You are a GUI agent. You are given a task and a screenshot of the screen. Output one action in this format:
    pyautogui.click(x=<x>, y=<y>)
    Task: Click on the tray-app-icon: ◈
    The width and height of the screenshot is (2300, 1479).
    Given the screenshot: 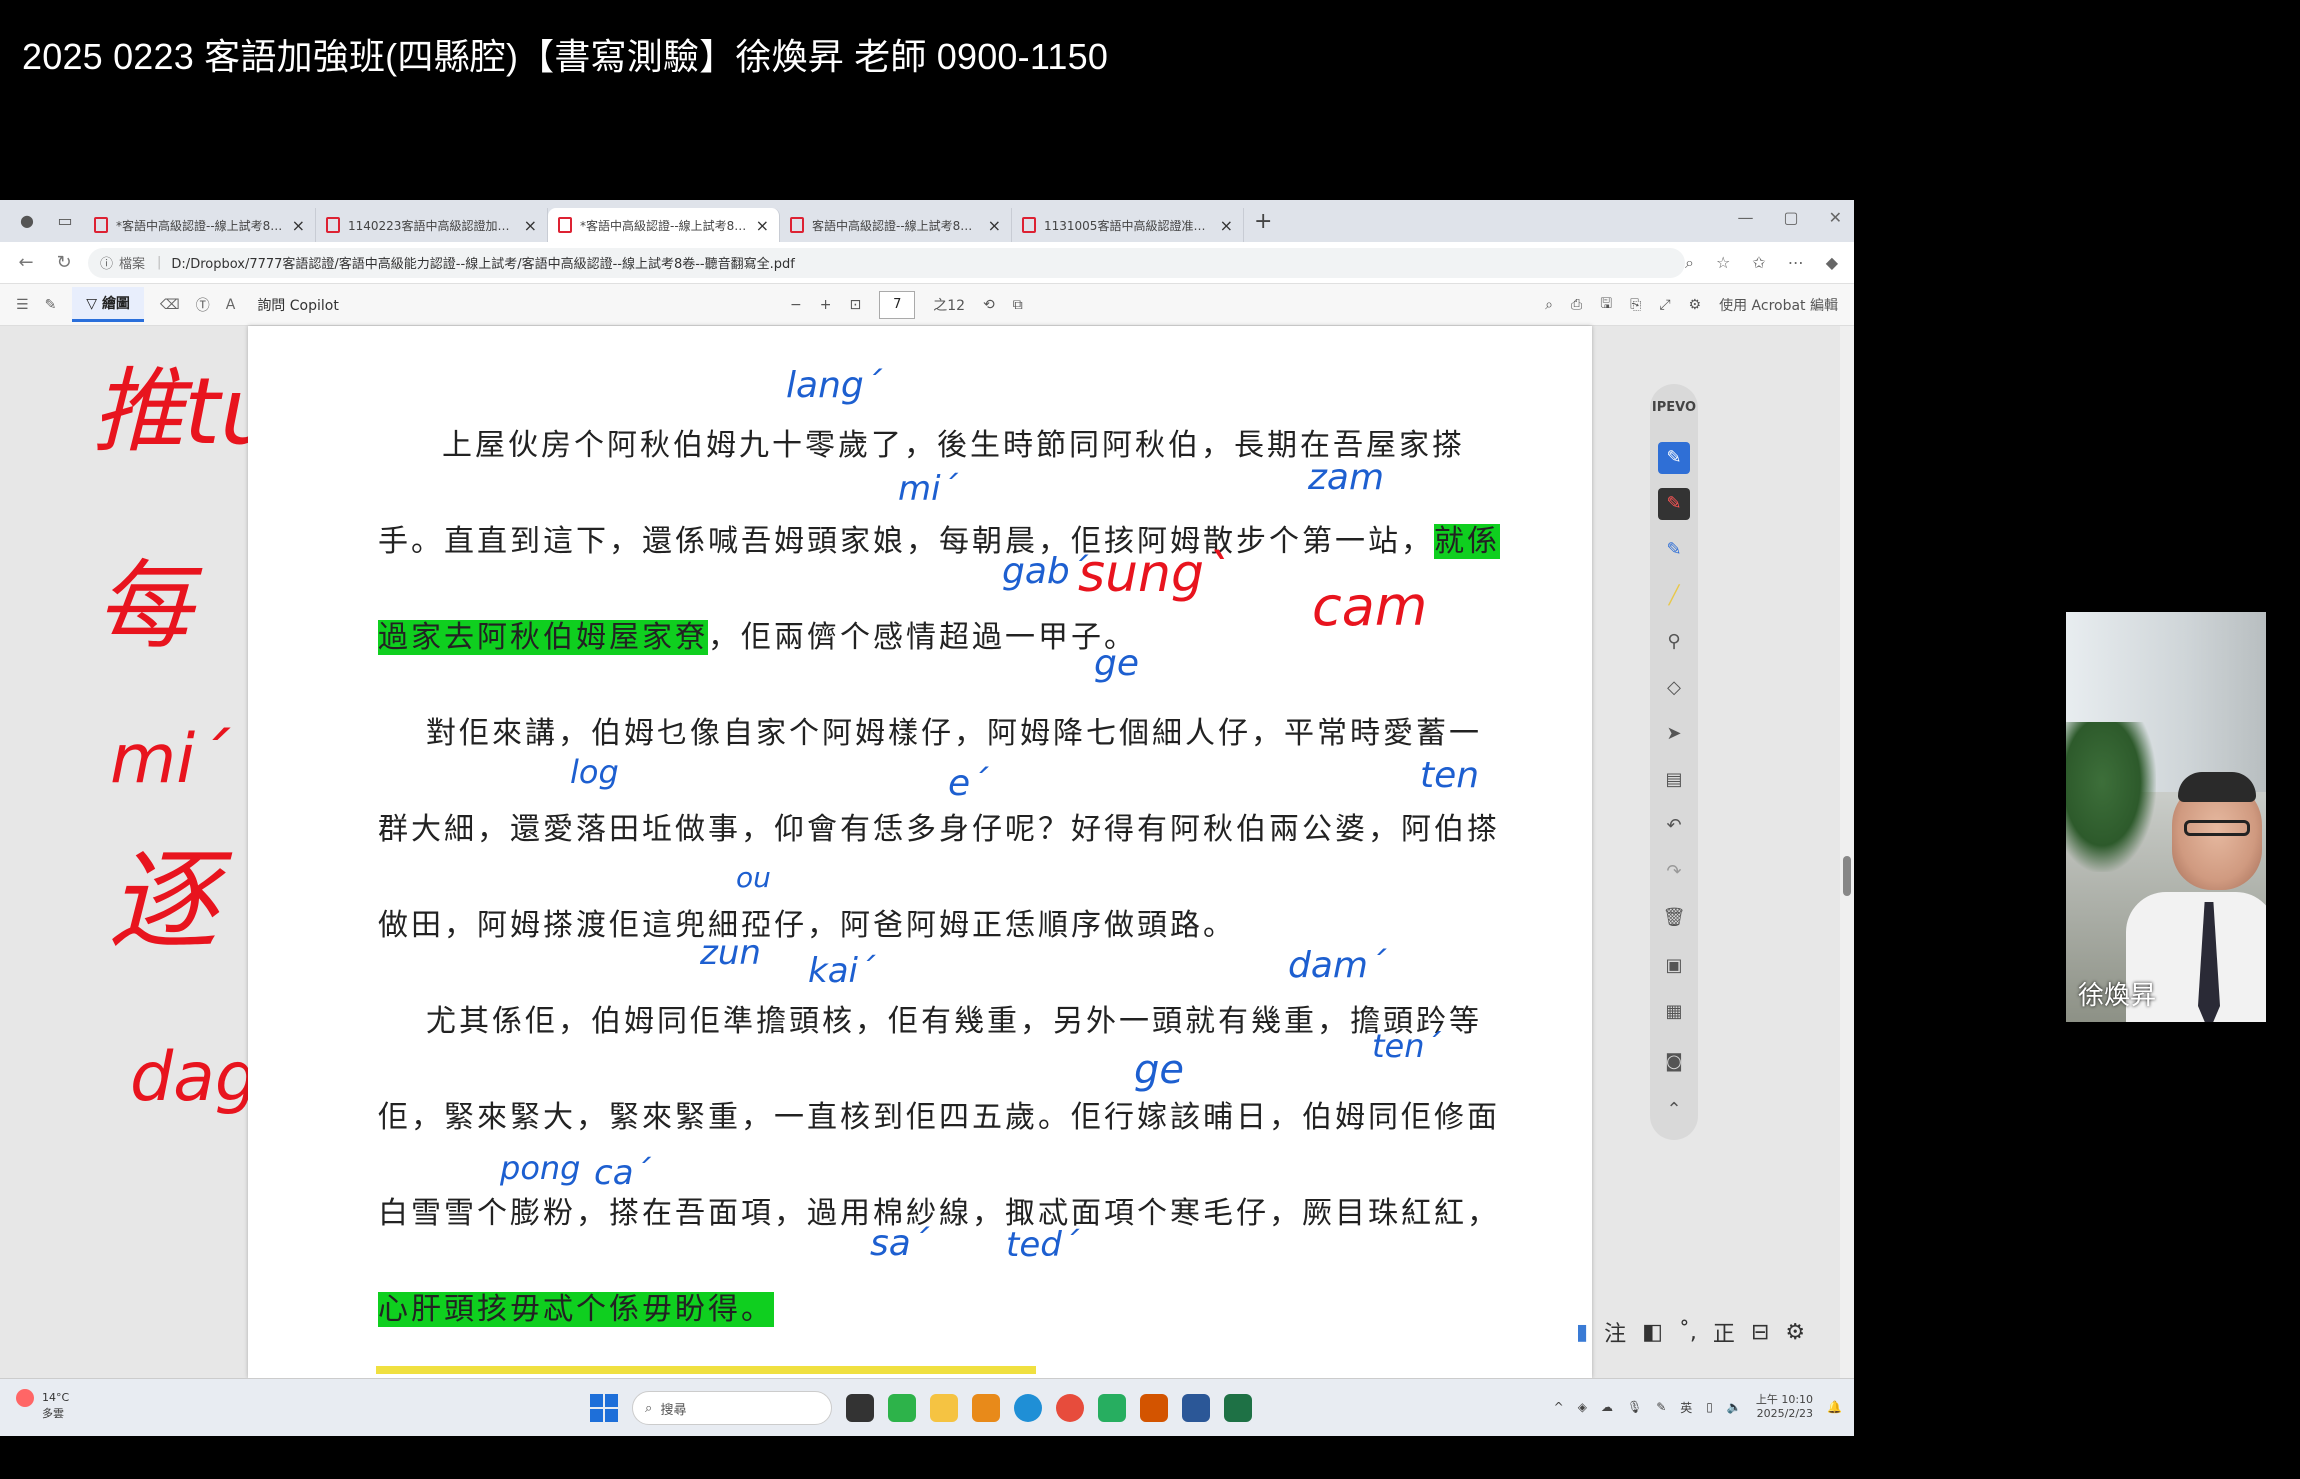 What is the action you would take?
    pyautogui.click(x=1582, y=1407)
    